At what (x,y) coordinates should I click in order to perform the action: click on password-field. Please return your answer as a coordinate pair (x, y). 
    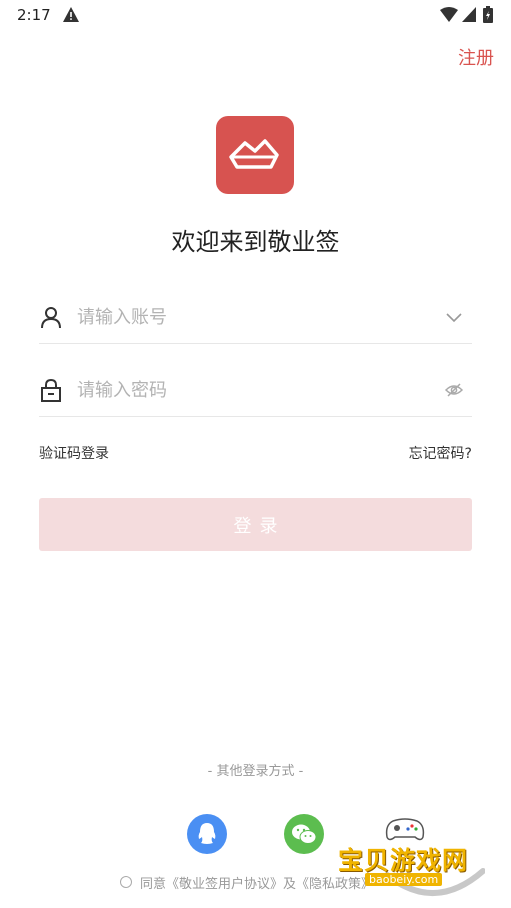
    Looking at the image, I should click on (255, 391).